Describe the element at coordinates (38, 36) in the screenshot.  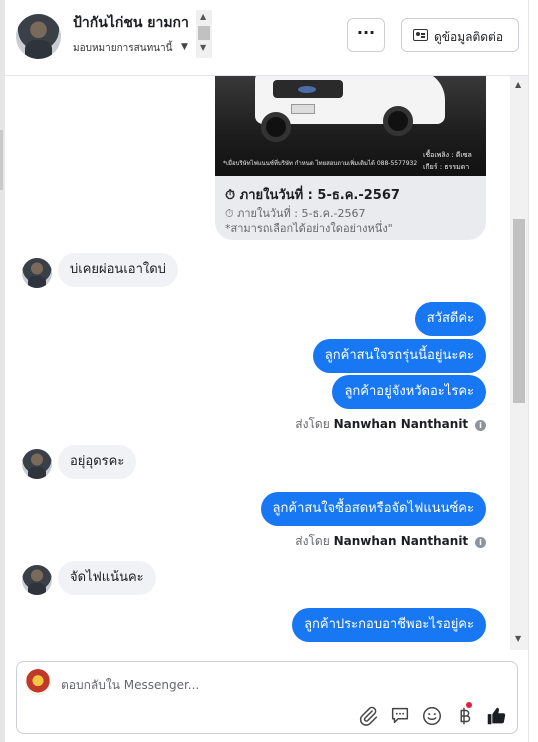
I see `contact-avatar` at that location.